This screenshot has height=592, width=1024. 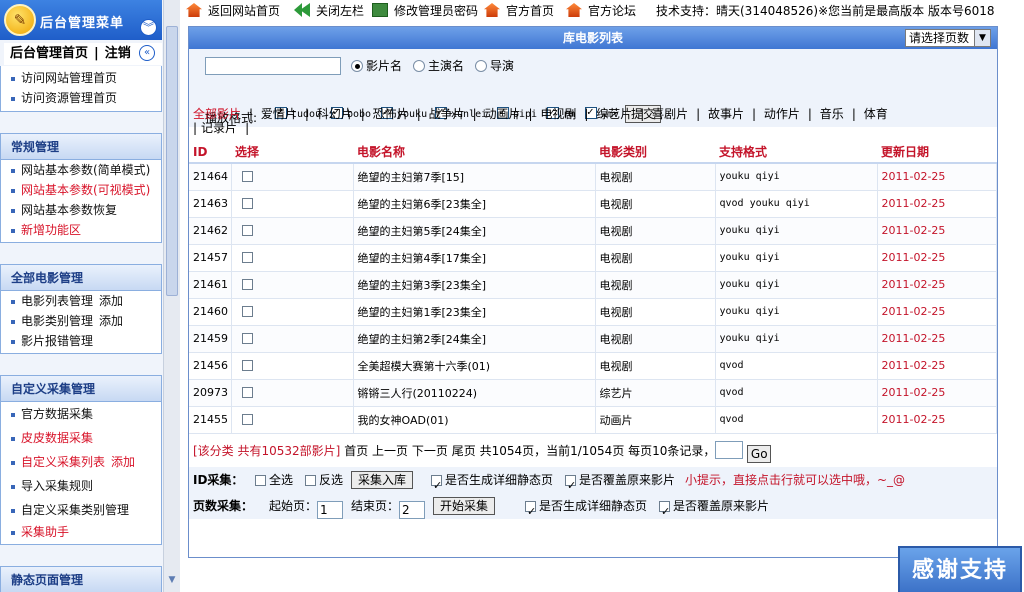 What do you see at coordinates (217, 114) in the screenshot?
I see `category-link: 全部影片` at bounding box center [217, 114].